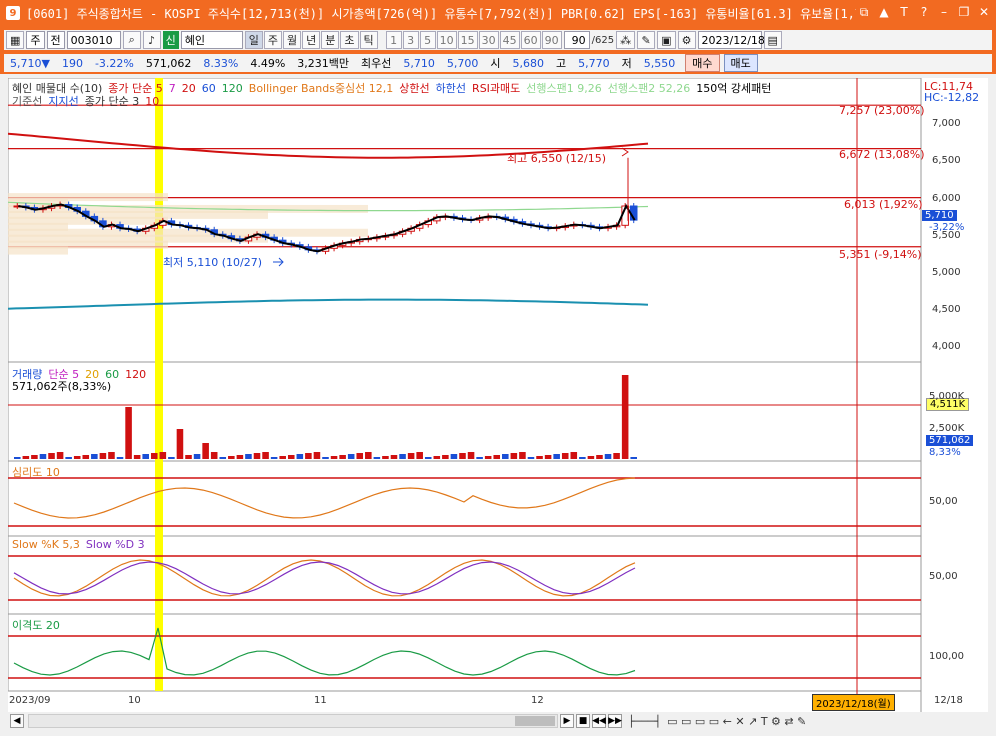  What do you see at coordinates (944, 12) in the screenshot?
I see `minimize-icon: –` at bounding box center [944, 12].